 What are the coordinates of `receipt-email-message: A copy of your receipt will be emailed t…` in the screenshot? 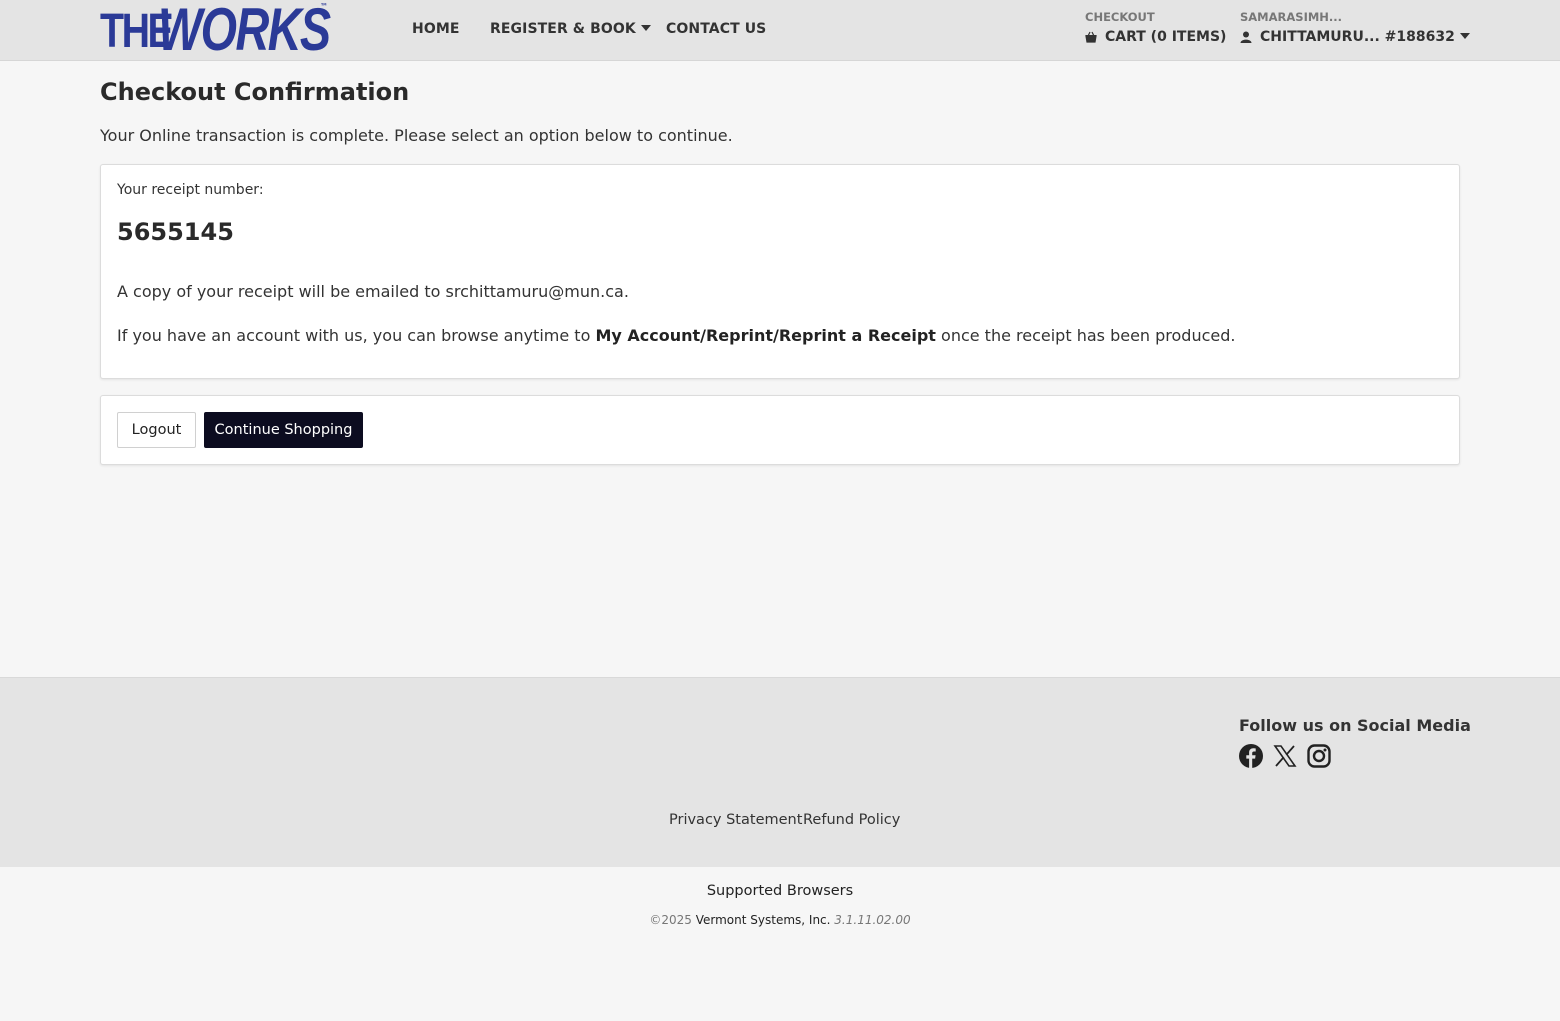 It's located at (373, 291).